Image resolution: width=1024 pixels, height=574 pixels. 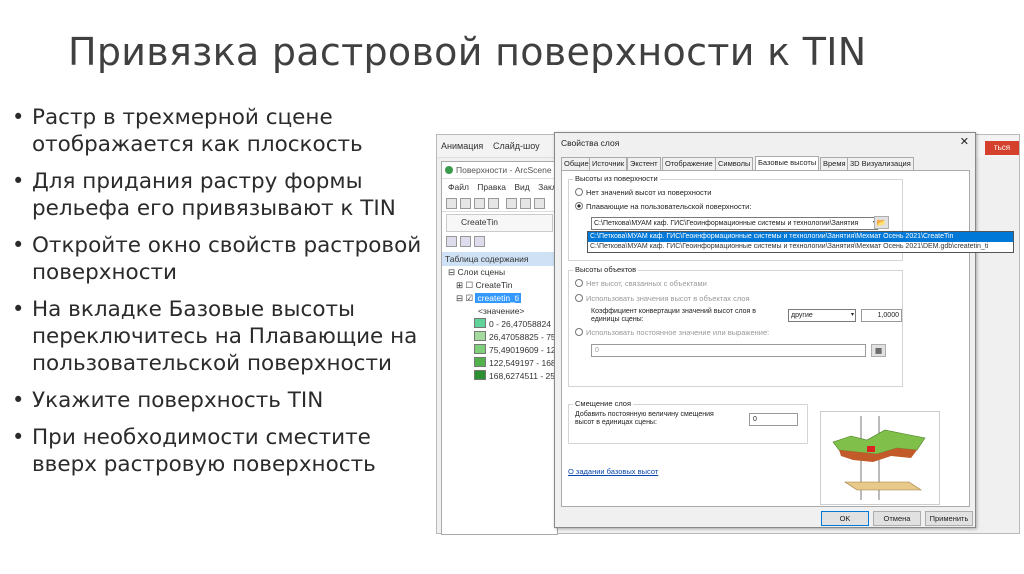 I want to click on paste-icon, so click(x=539, y=203).